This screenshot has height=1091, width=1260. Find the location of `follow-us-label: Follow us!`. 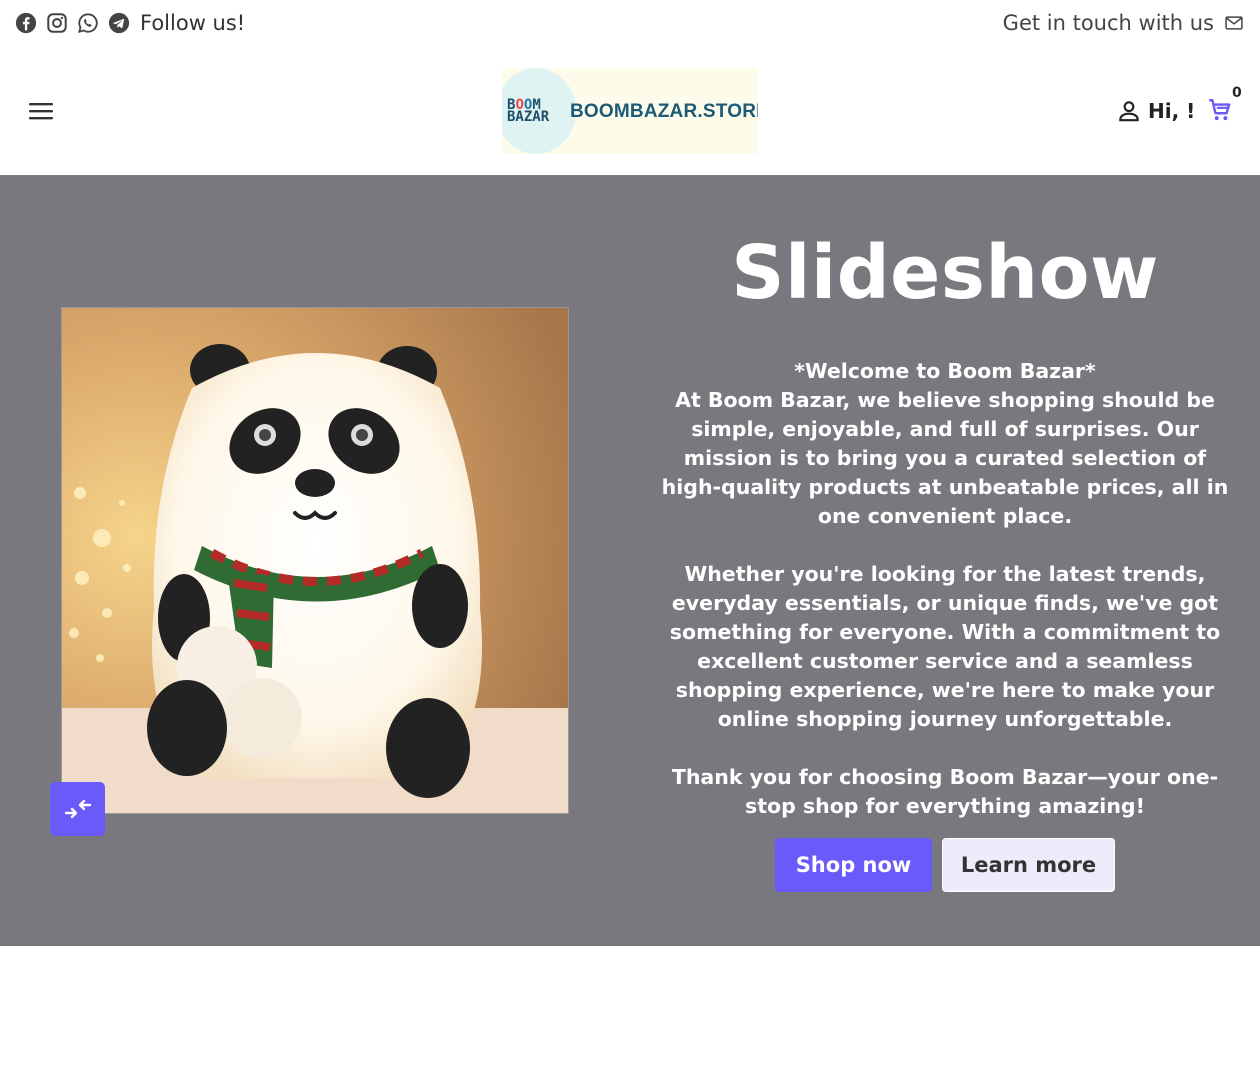

follow-us-label: Follow us! is located at coordinates (193, 23).